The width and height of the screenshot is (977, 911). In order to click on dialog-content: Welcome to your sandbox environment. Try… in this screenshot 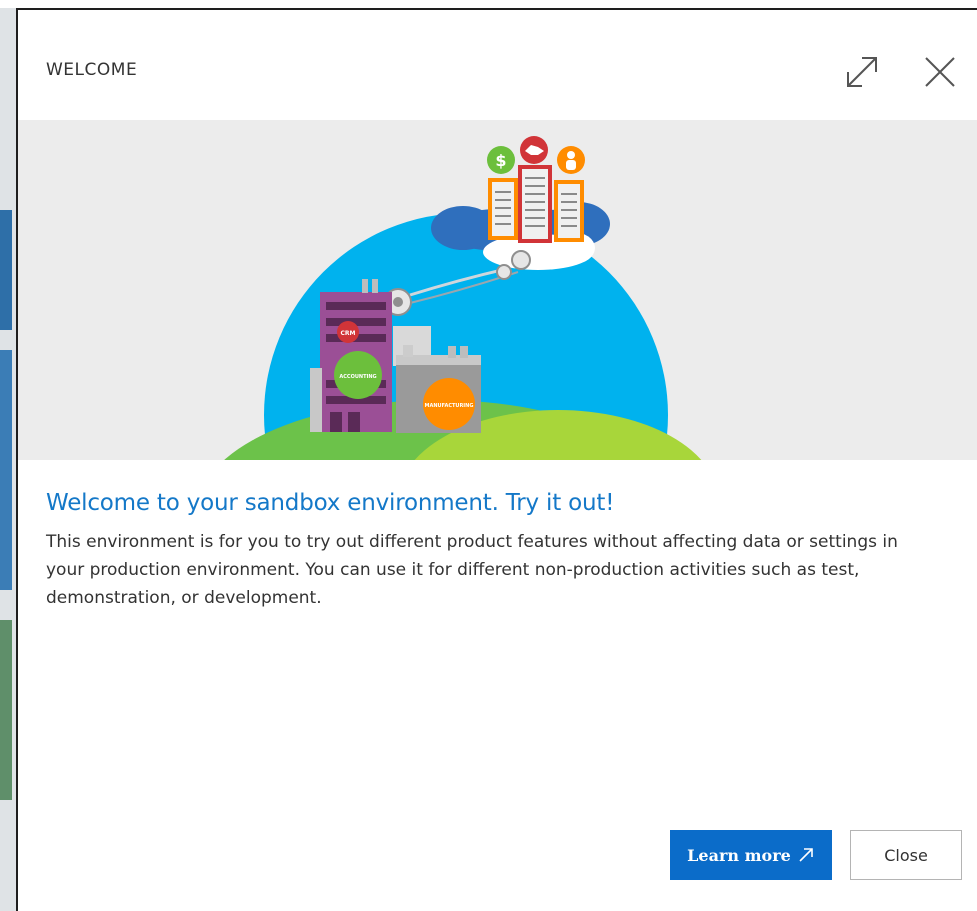, I will do `click(486, 551)`.